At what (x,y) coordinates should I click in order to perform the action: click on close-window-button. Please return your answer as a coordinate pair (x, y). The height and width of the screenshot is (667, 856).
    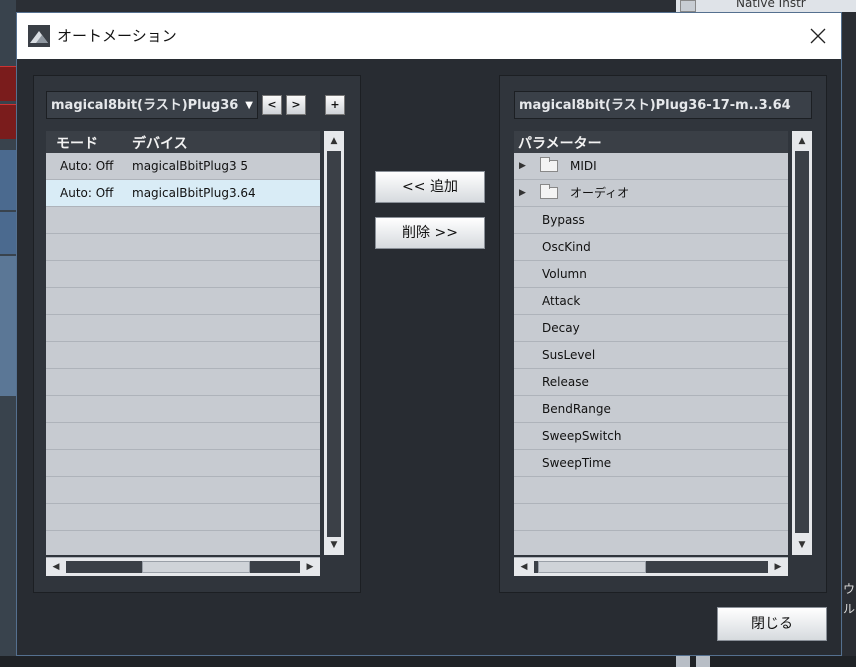
    Looking at the image, I should click on (818, 36).